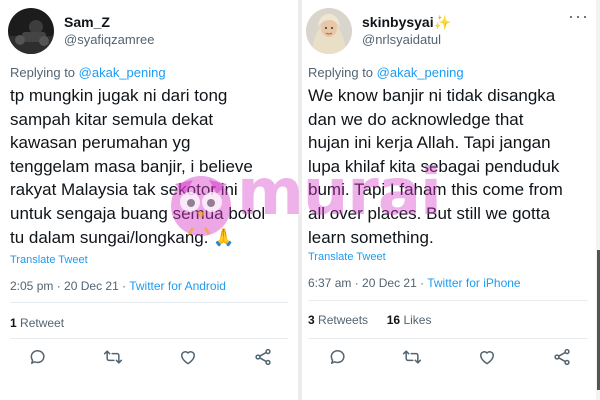  Describe the element at coordinates (122, 237) in the screenshot. I see `tweet-body-line: tu dalam sungai/longkang. 🙏` at that location.